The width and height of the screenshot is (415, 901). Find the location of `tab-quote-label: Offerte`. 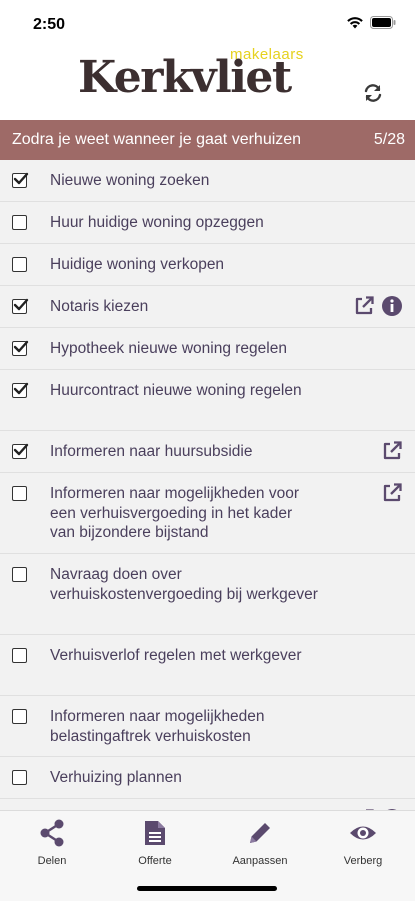

tab-quote-label: Offerte is located at coordinates (155, 861).